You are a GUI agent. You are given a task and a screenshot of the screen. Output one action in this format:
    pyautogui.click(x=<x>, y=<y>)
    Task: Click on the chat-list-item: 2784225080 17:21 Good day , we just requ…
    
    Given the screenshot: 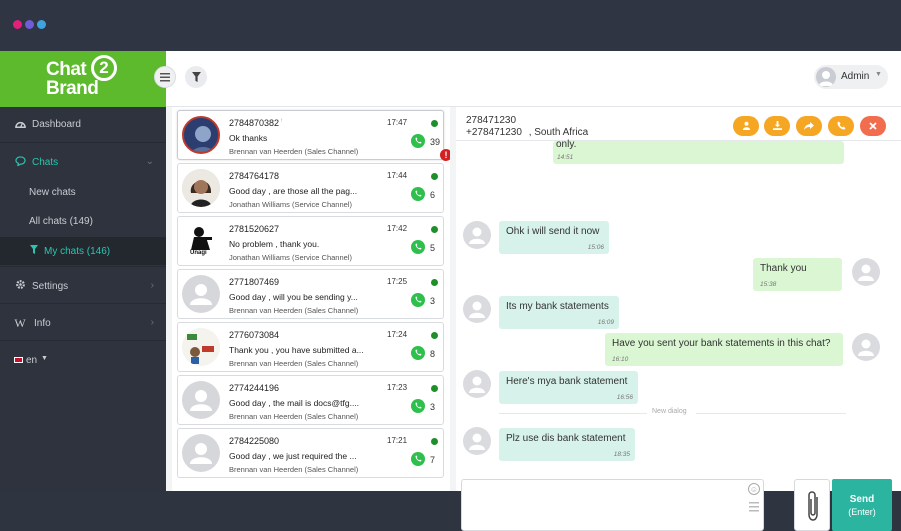 What is the action you would take?
    pyautogui.click(x=310, y=453)
    